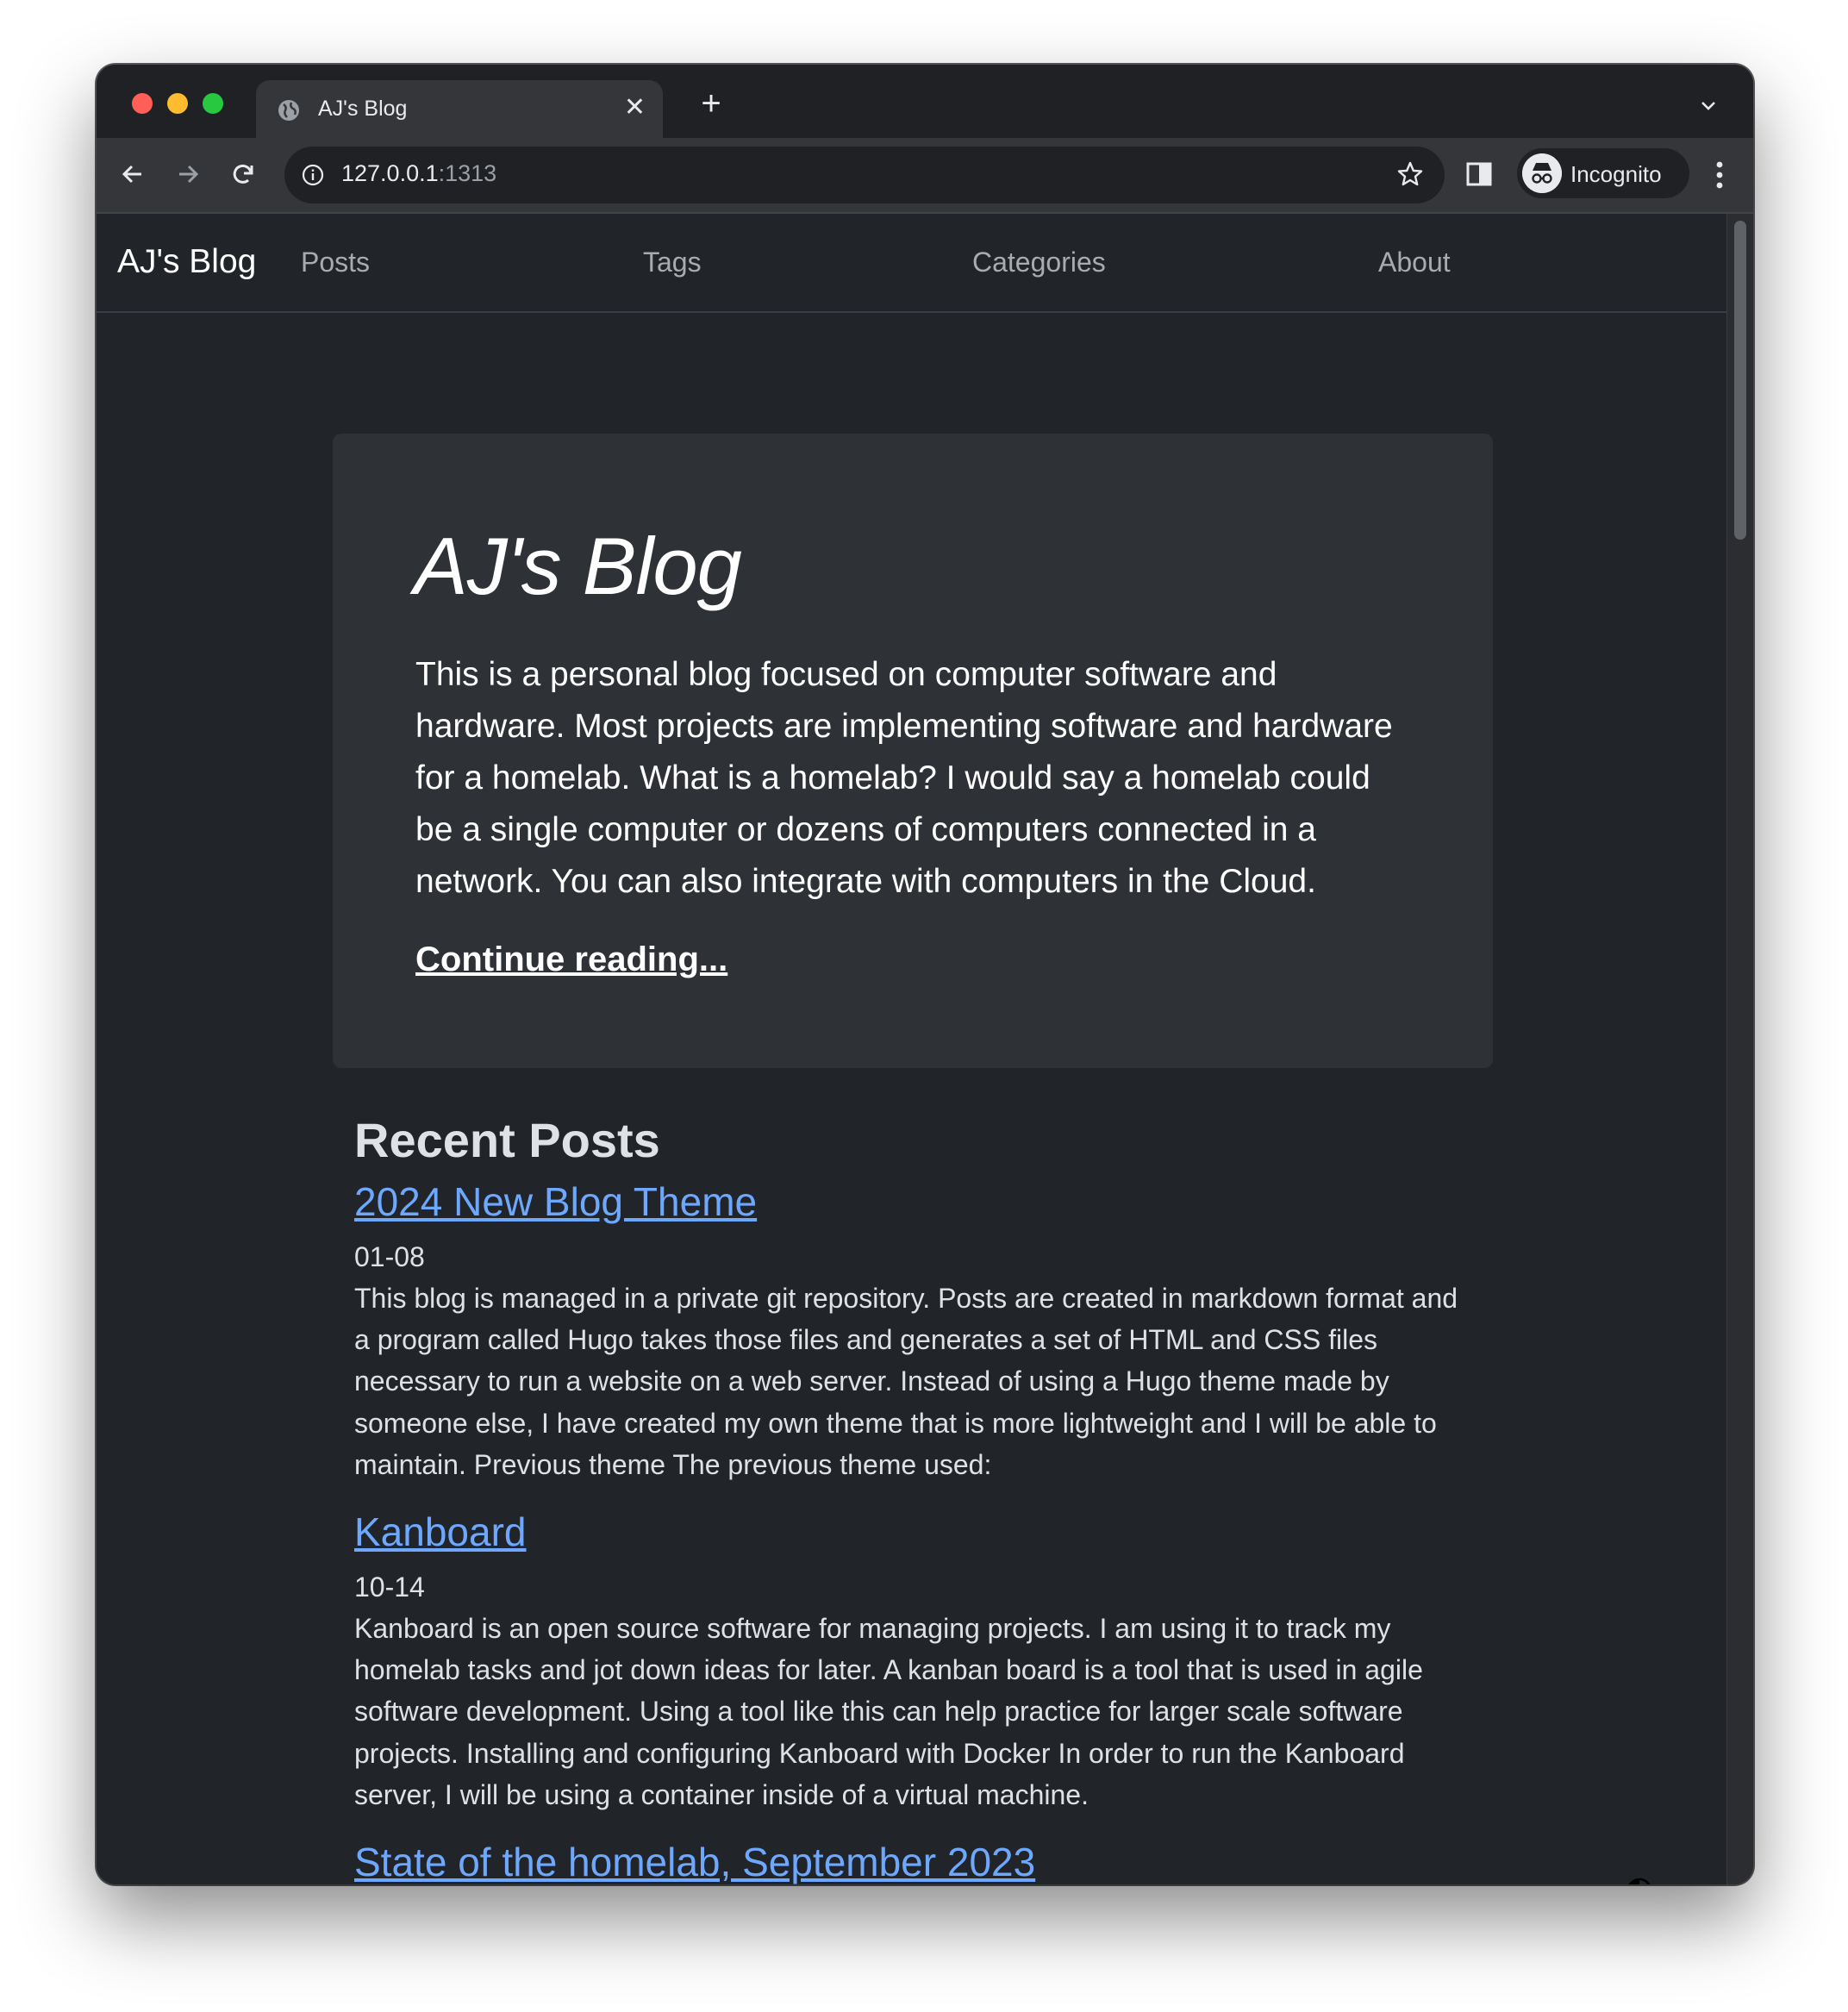  Describe the element at coordinates (142, 103) in the screenshot. I see `close-window-button` at that location.